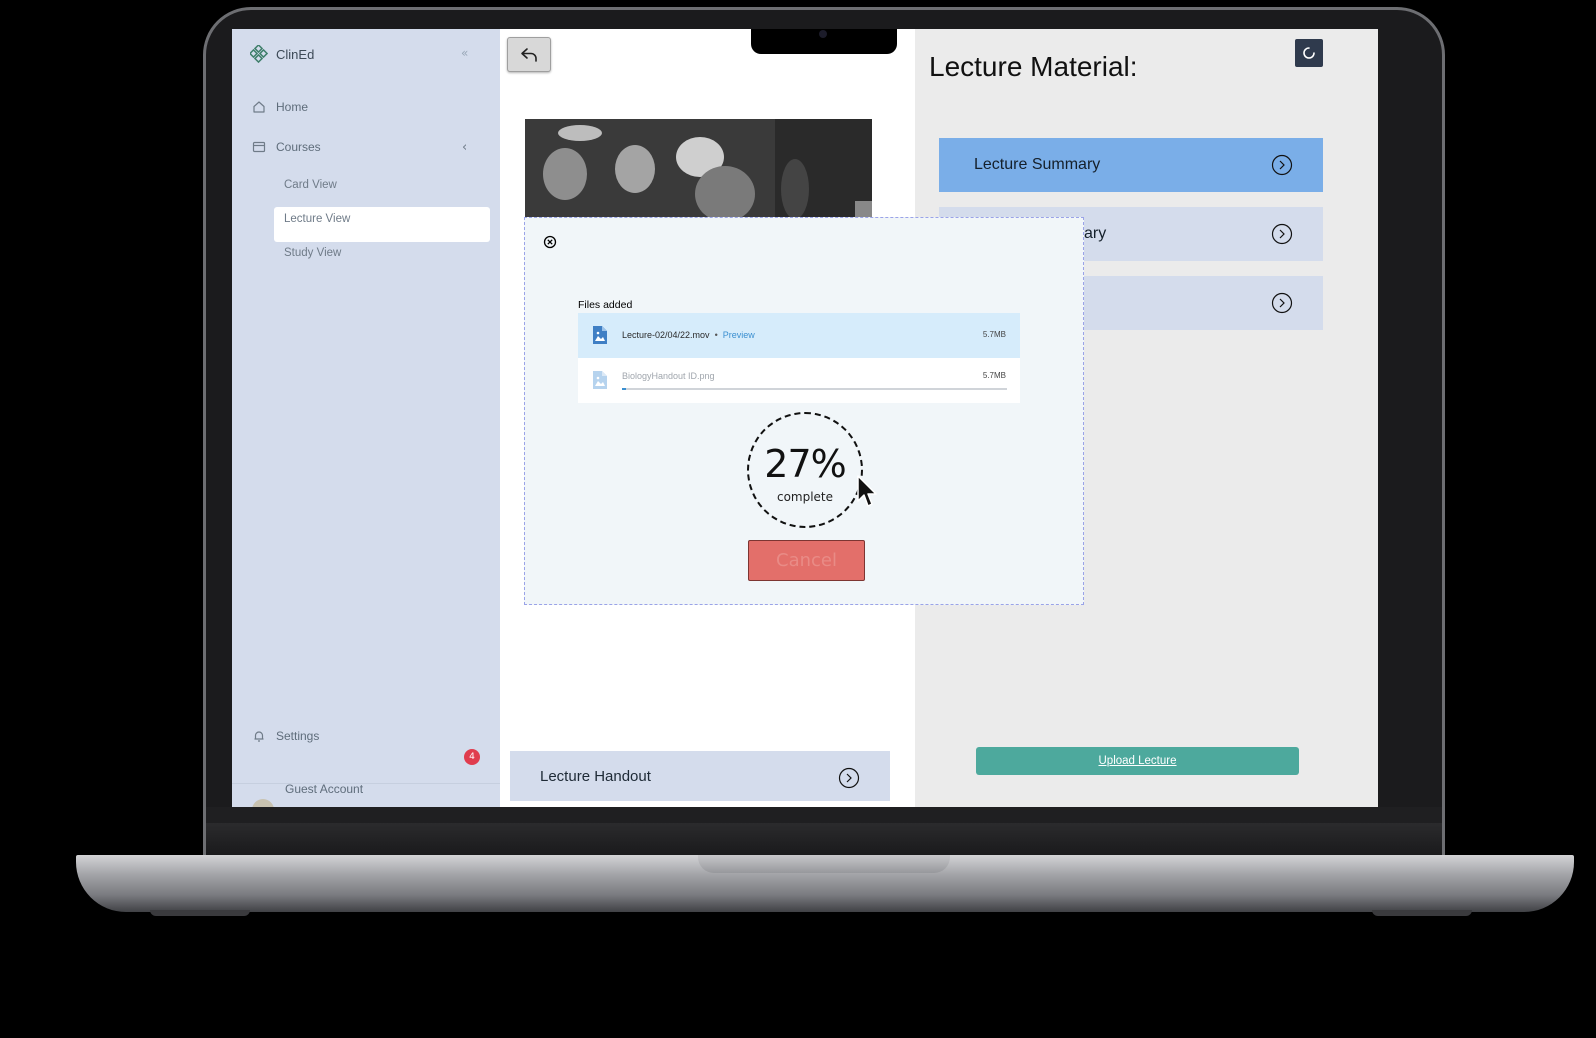 The height and width of the screenshot is (1038, 1596). What do you see at coordinates (799, 335) in the screenshot?
I see `file-row: Lecture-02/04/22.mov • Preview 5.7MB` at bounding box center [799, 335].